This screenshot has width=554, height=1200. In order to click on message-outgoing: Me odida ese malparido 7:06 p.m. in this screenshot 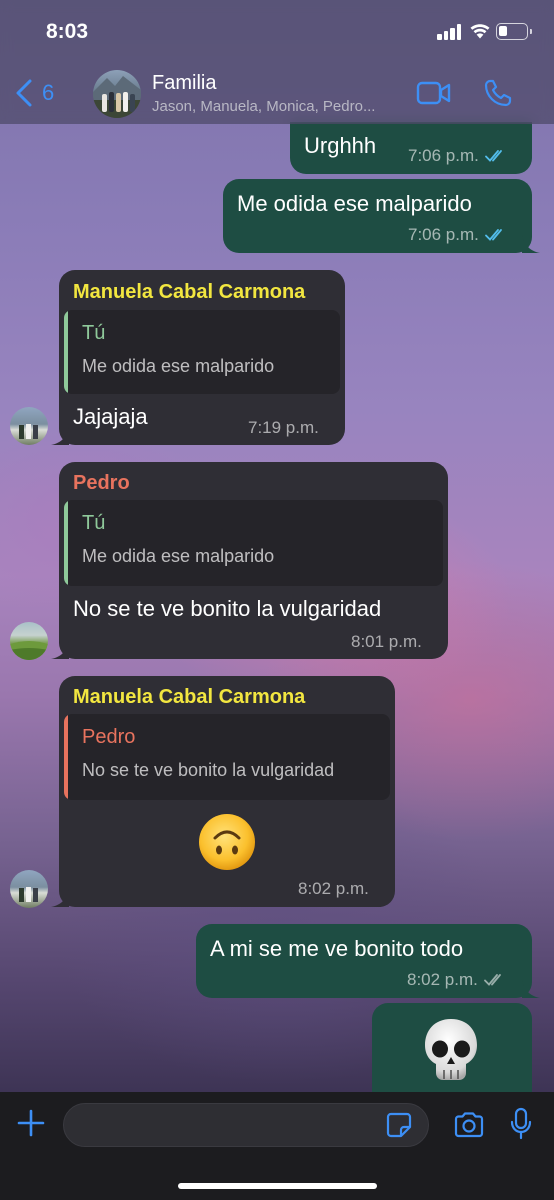, I will do `click(381, 216)`.